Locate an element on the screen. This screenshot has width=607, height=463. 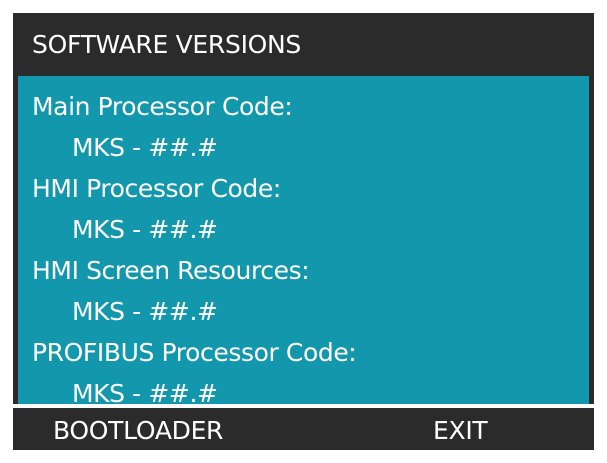
screen-title: SOFTWARE VERSIONS is located at coordinates (166, 44).